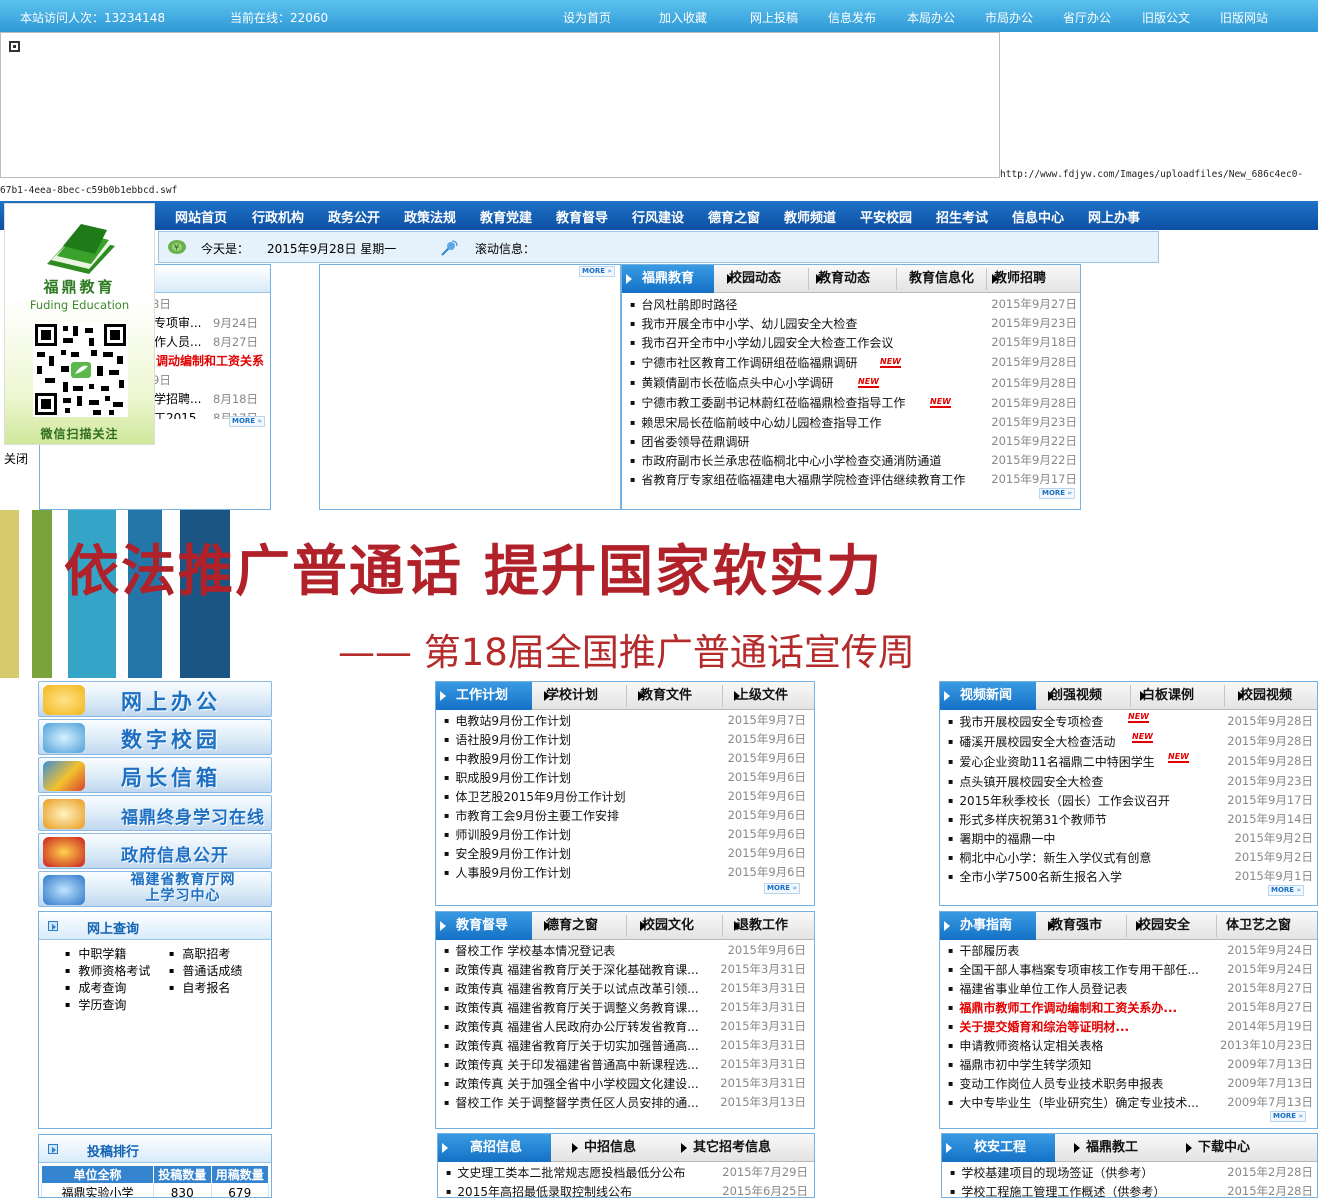 The height and width of the screenshot is (1198, 1318). I want to click on list-item: 省教育厅专家组莅临福建电大福鼎学院检查评估继续教育工作2015年9月17日, so click(853, 479).